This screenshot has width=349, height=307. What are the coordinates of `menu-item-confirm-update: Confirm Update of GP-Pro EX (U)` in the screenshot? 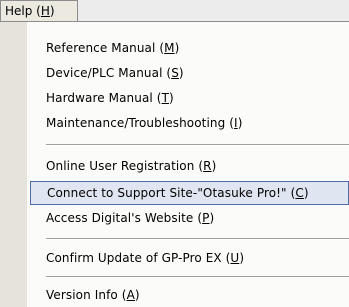 It's located at (188, 258).